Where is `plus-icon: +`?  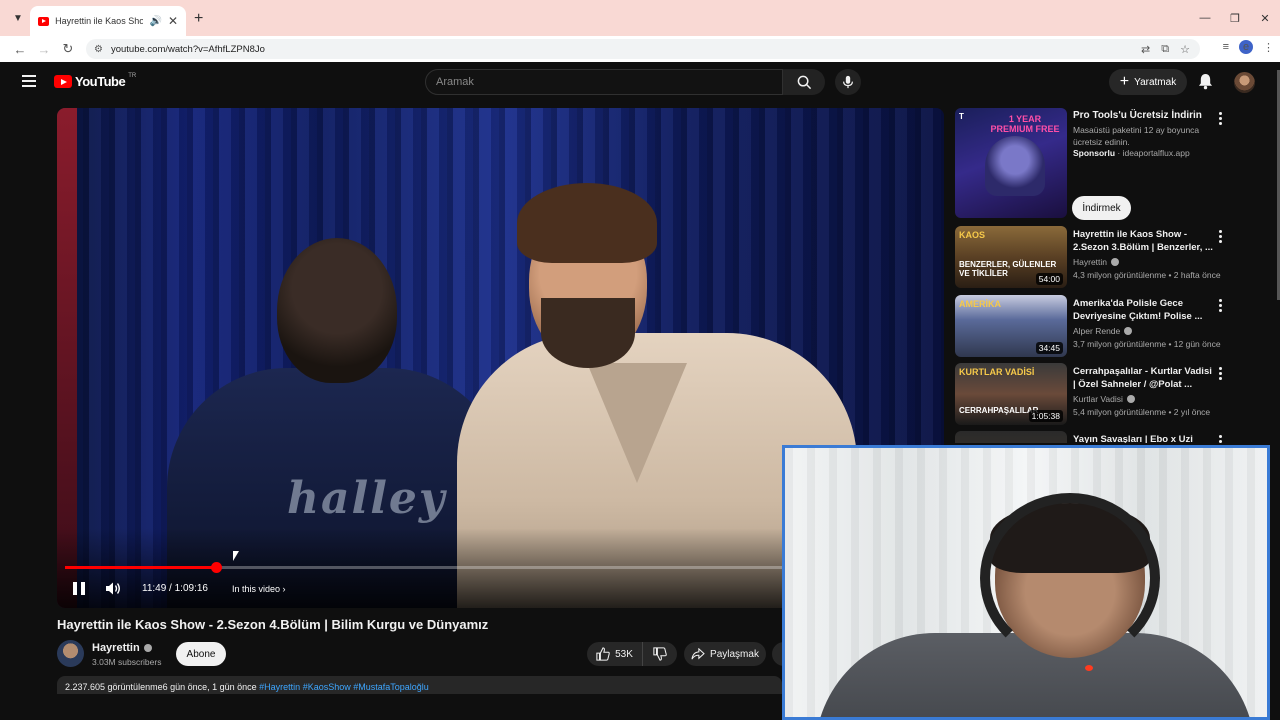
plus-icon: + is located at coordinates (1124, 81).